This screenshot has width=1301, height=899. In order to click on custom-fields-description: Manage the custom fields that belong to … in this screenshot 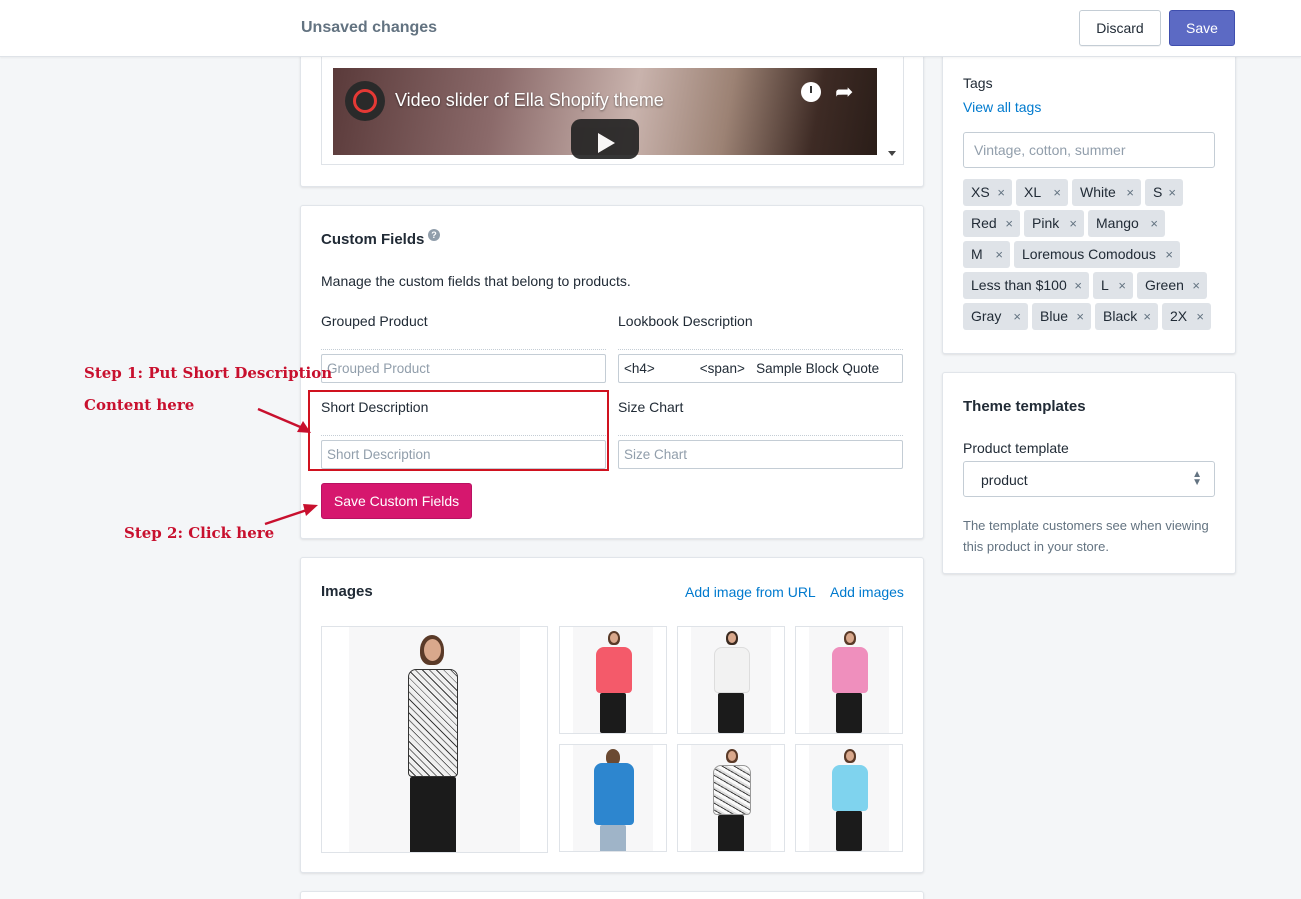, I will do `click(476, 281)`.